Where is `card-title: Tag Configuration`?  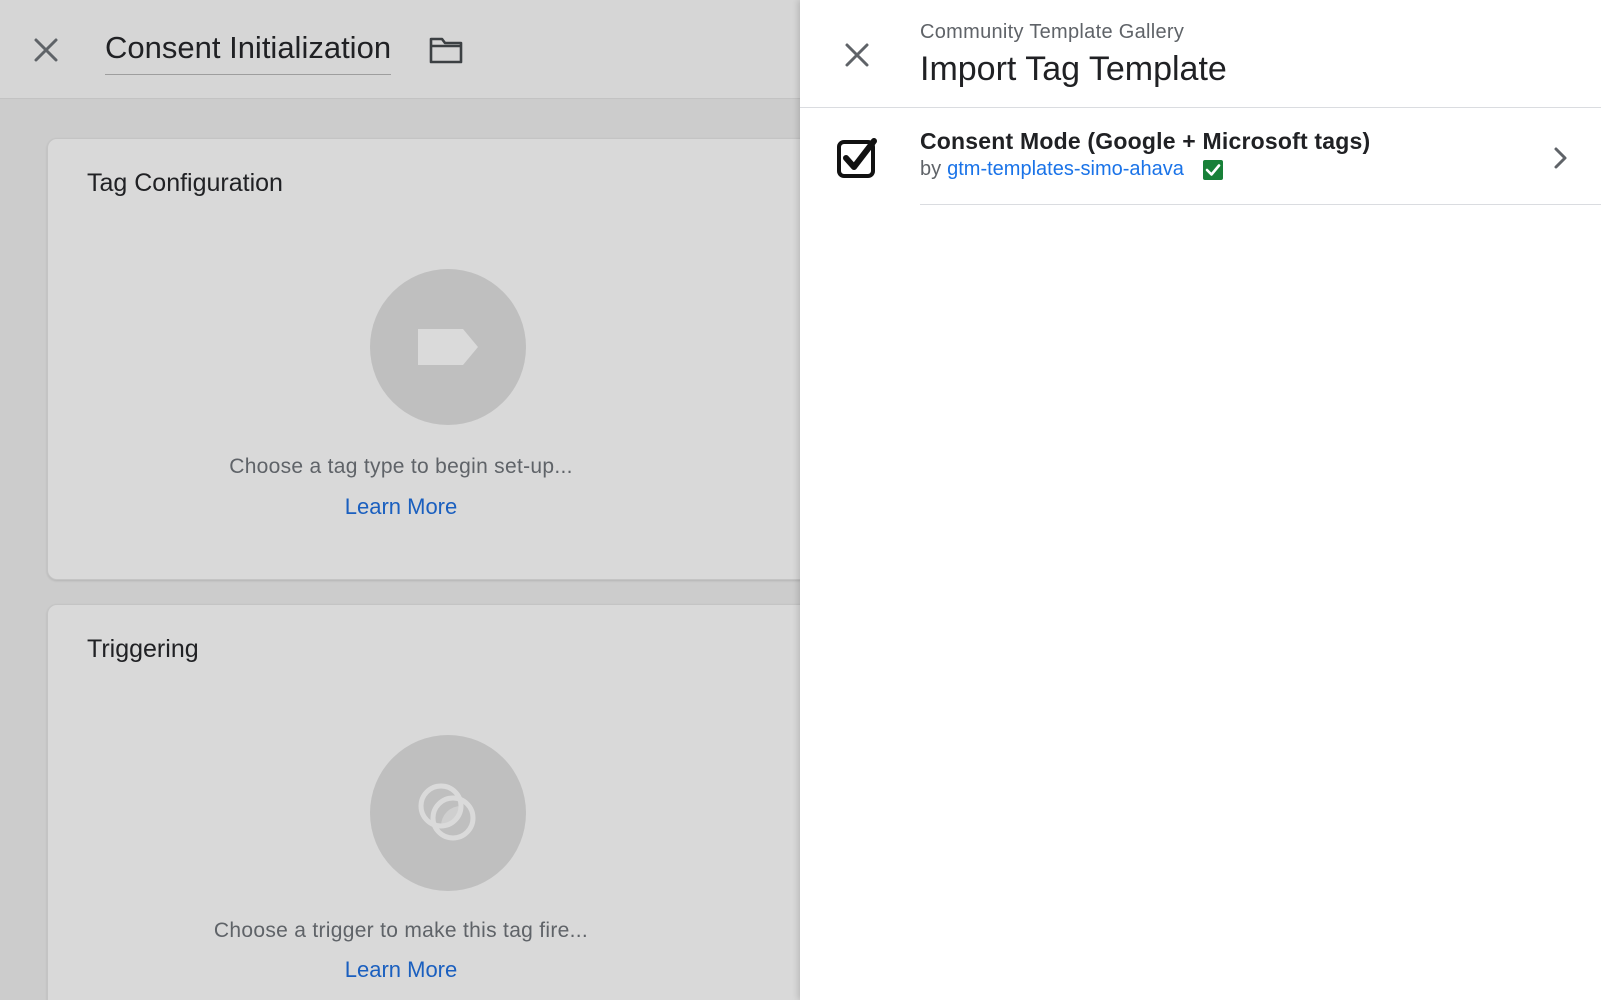
card-title: Tag Configuration is located at coordinates (185, 183).